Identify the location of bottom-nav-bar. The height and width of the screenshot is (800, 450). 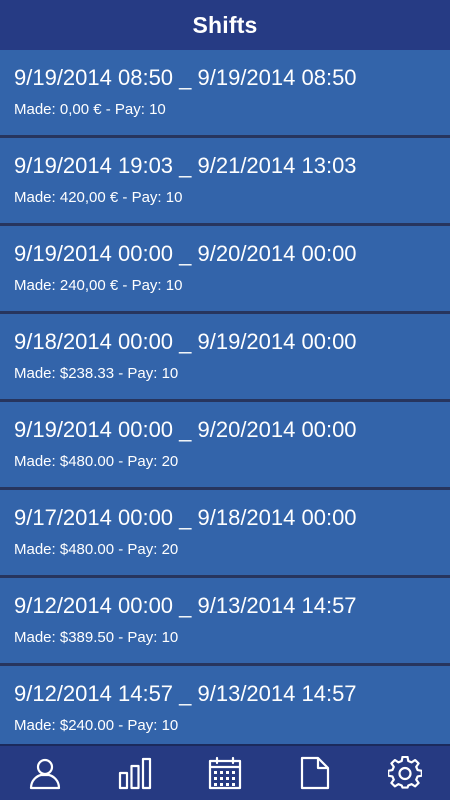
(225, 772).